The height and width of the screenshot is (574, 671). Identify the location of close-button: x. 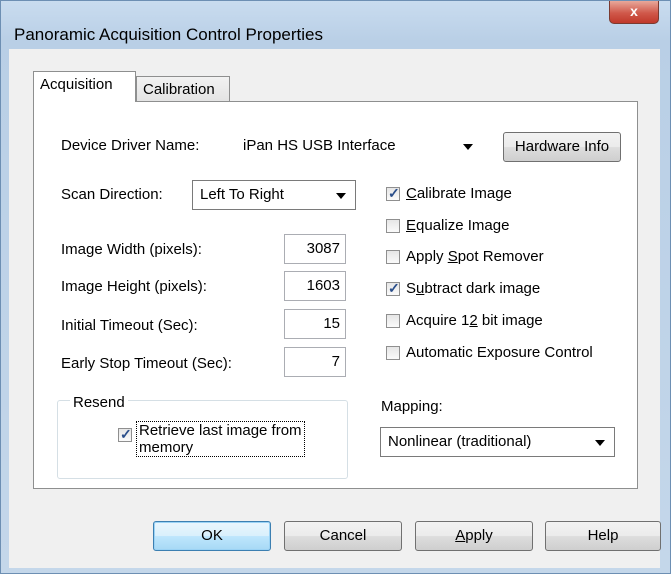
(634, 12).